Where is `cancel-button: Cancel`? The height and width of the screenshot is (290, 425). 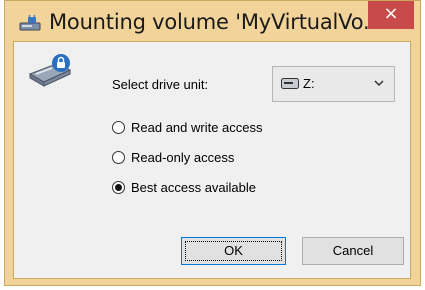 cancel-button: Cancel is located at coordinates (353, 251).